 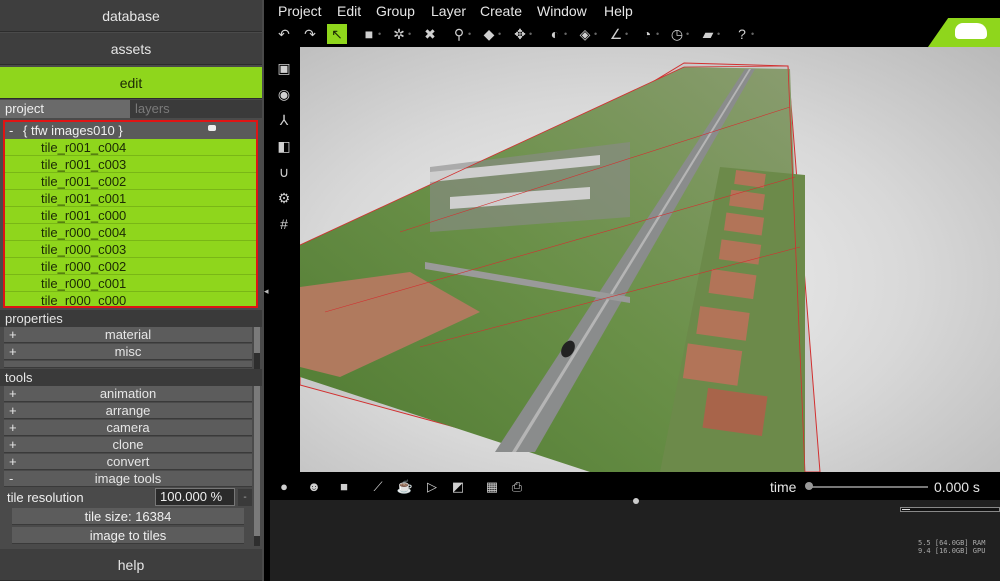 What do you see at coordinates (16, 130) in the screenshot?
I see `tree-collapse-toggle: -` at bounding box center [16, 130].